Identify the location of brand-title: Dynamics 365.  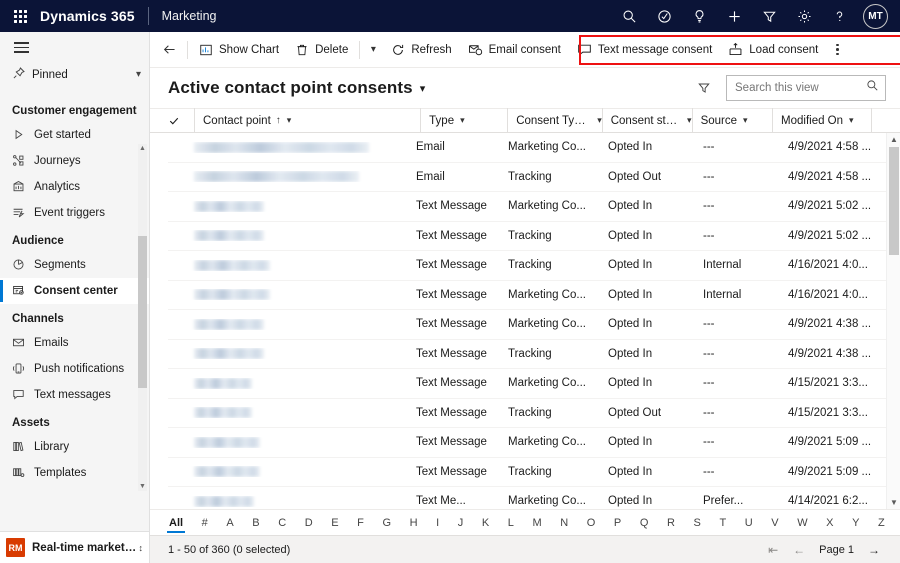
(94, 16).